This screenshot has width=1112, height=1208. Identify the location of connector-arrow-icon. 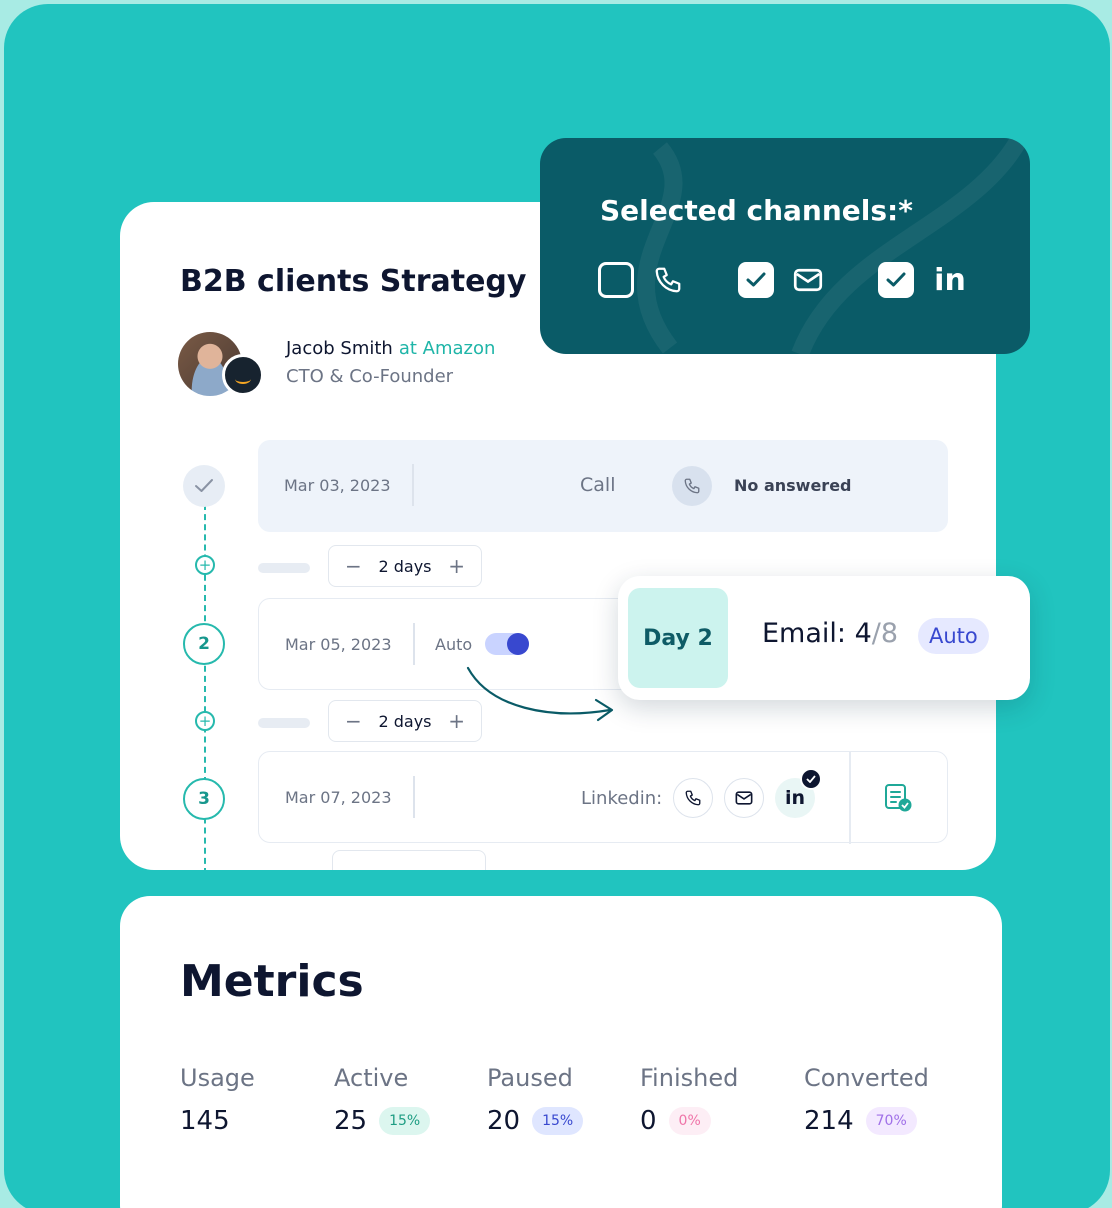
(540, 694).